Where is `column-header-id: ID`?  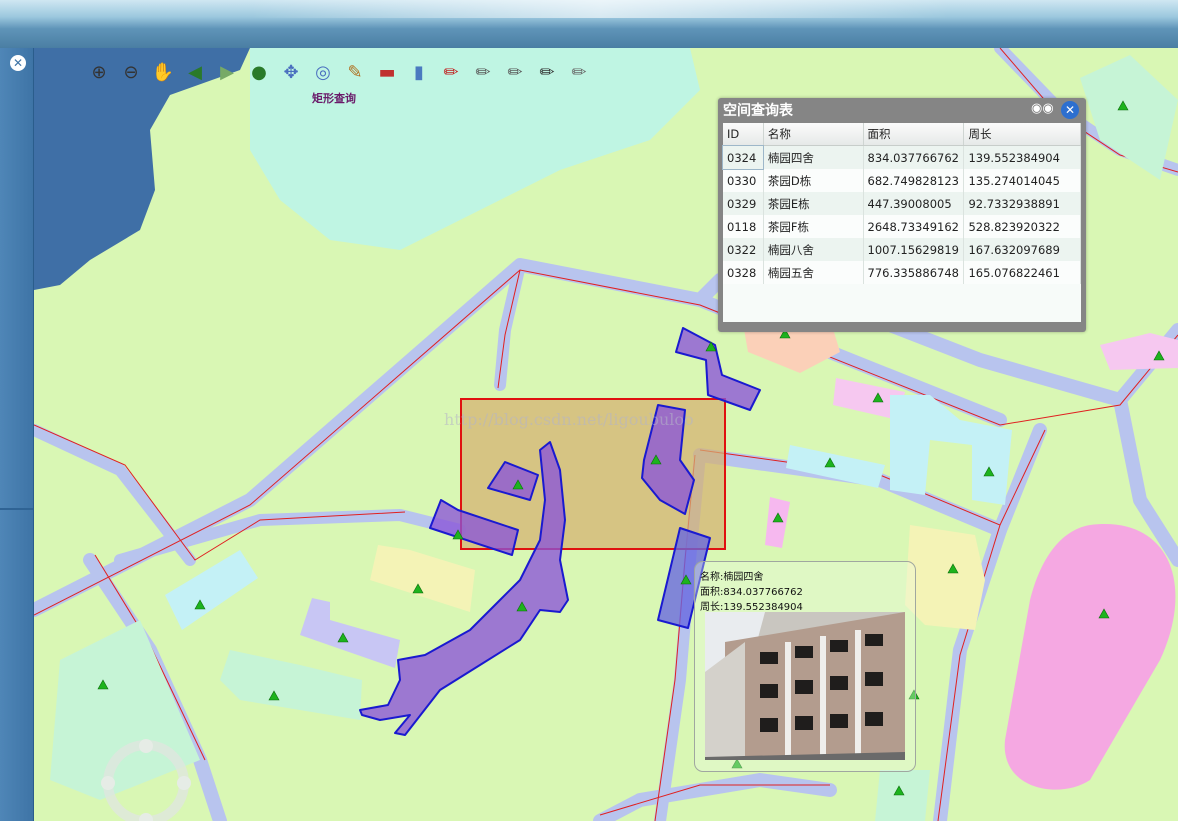
column-header-id: ID is located at coordinates (743, 134).